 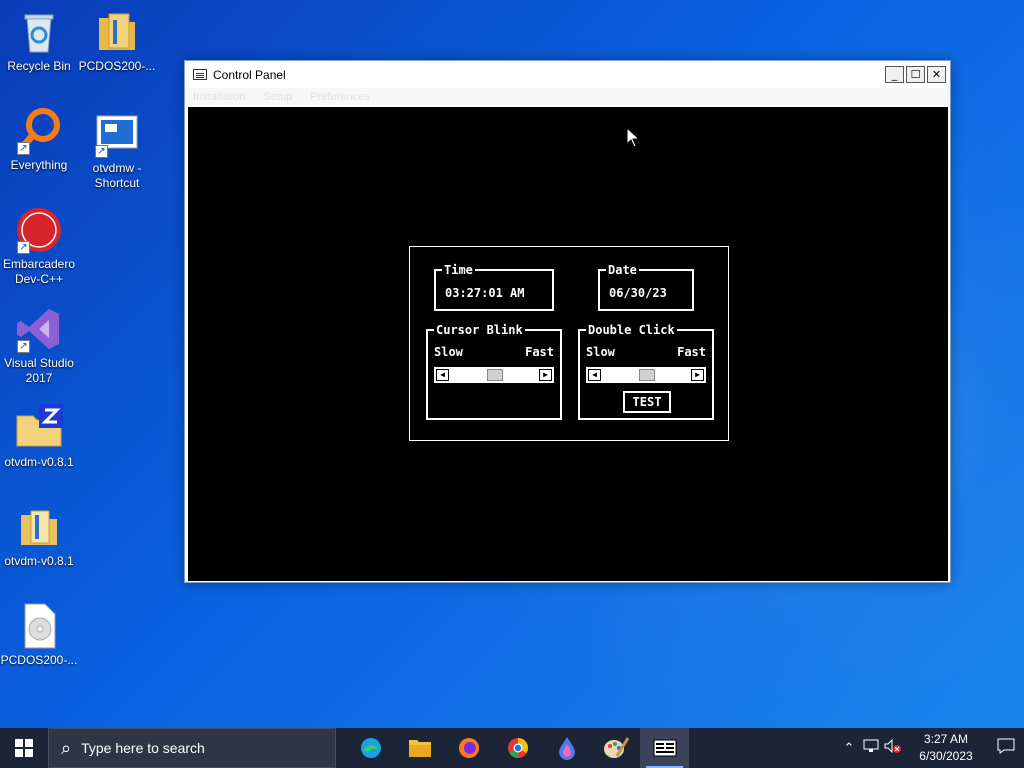 I want to click on desktop-icon-label: otvdmw - Shortcut, so click(x=117, y=175).